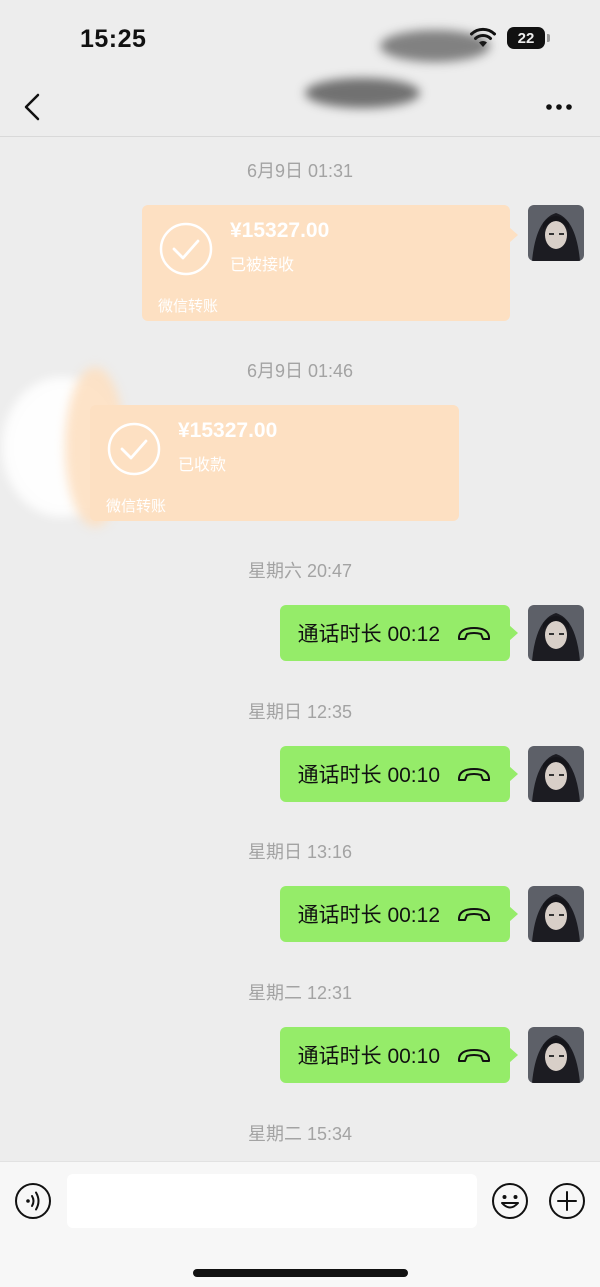 Image resolution: width=600 pixels, height=1287 pixels. Describe the element at coordinates (300, 852) in the screenshot. I see `message-timestamp: 星期日 13:16` at that location.